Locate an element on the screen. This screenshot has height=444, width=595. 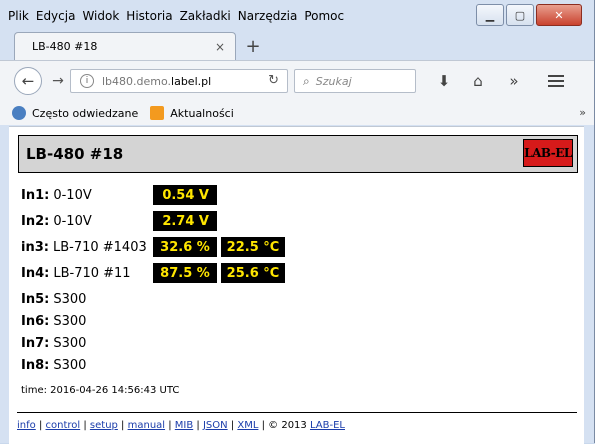
tab-strip: LB-480 #18 × + is located at coordinates (297, 46).